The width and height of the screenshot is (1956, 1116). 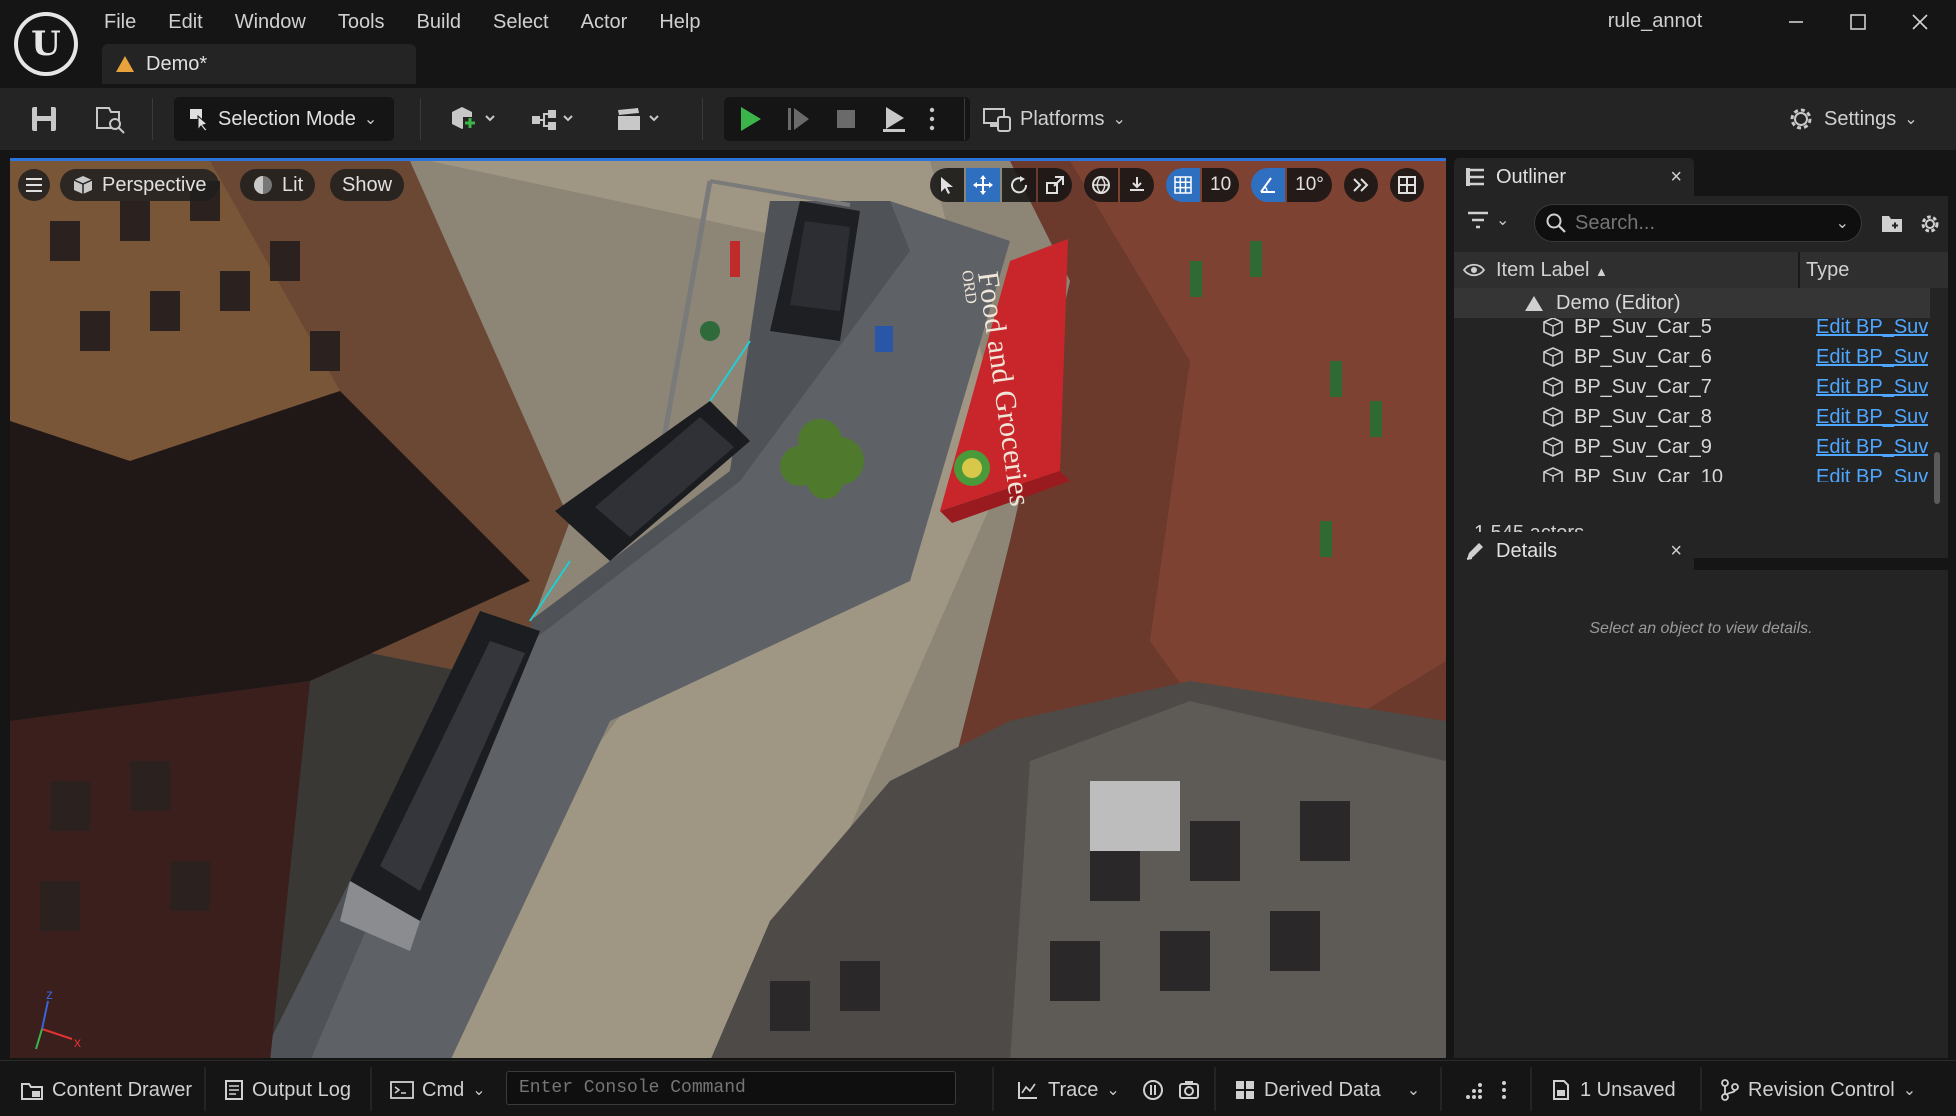 What do you see at coordinates (439, 22) in the screenshot?
I see `menu-build: Build` at bounding box center [439, 22].